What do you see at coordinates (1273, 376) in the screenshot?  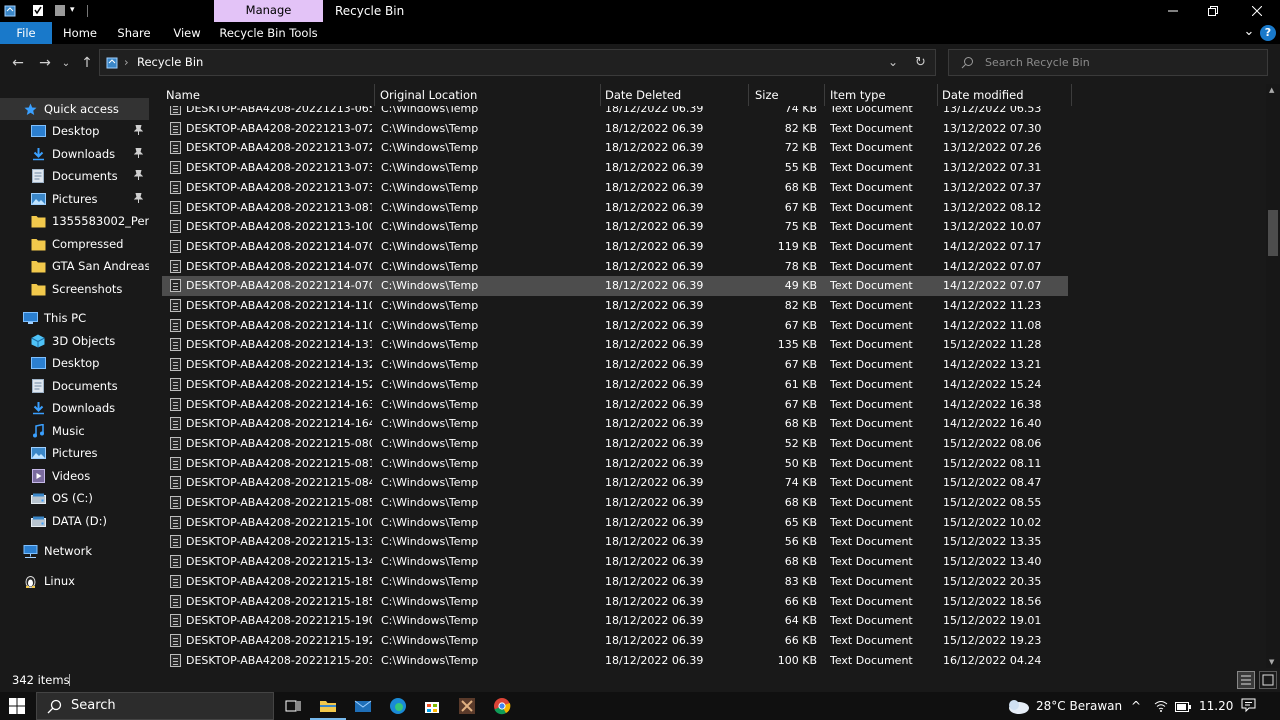 I see `vertical-scrollbar: ▲ ▼` at bounding box center [1273, 376].